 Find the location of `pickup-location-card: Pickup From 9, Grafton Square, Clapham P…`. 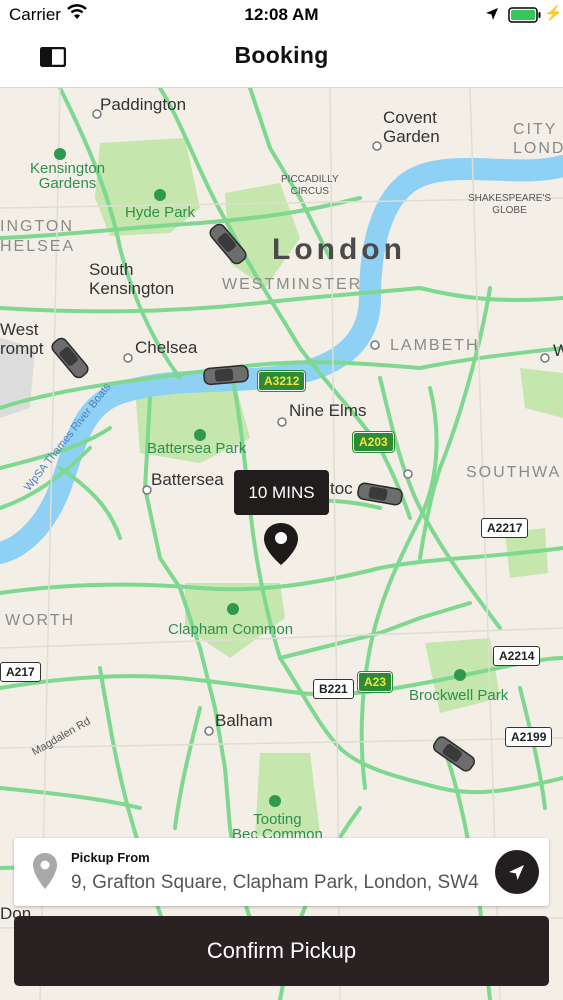

pickup-location-card: Pickup From 9, Grafton Square, Clapham P… is located at coordinates (281, 872).